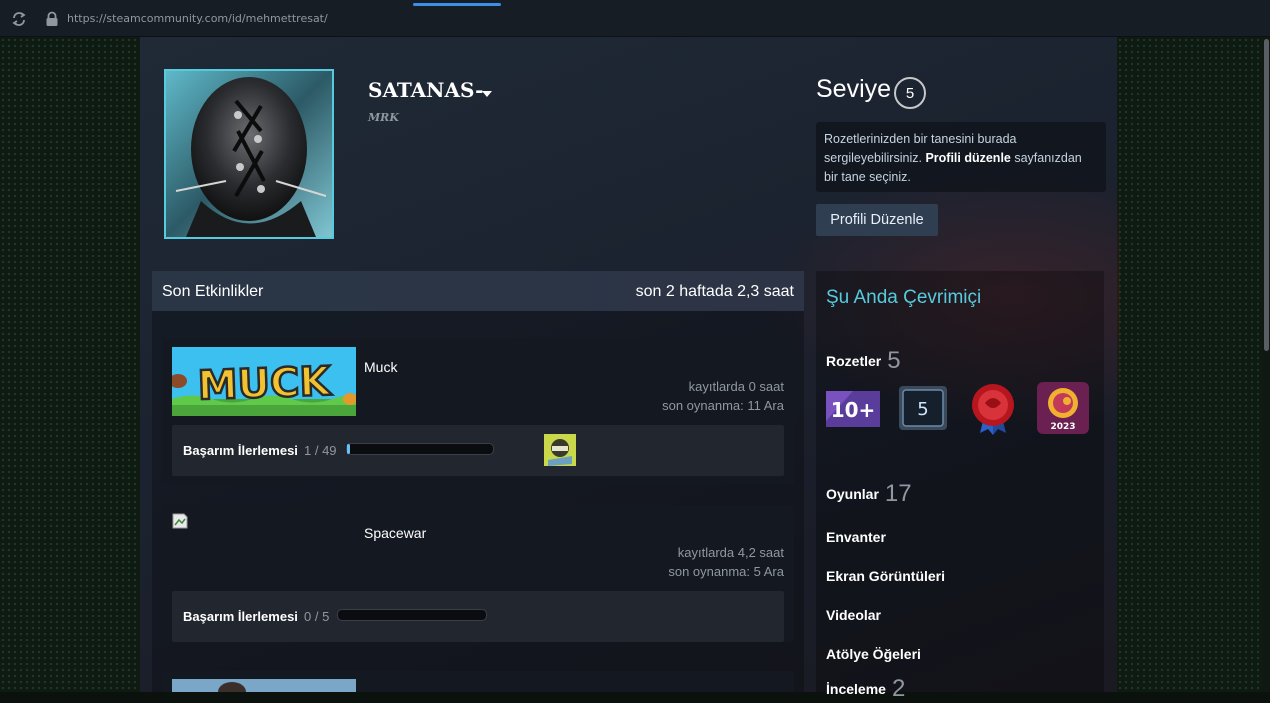 Image resolution: width=1270 pixels, height=703 pixels. I want to click on reviews-link: İnceleme 2, so click(865, 689).